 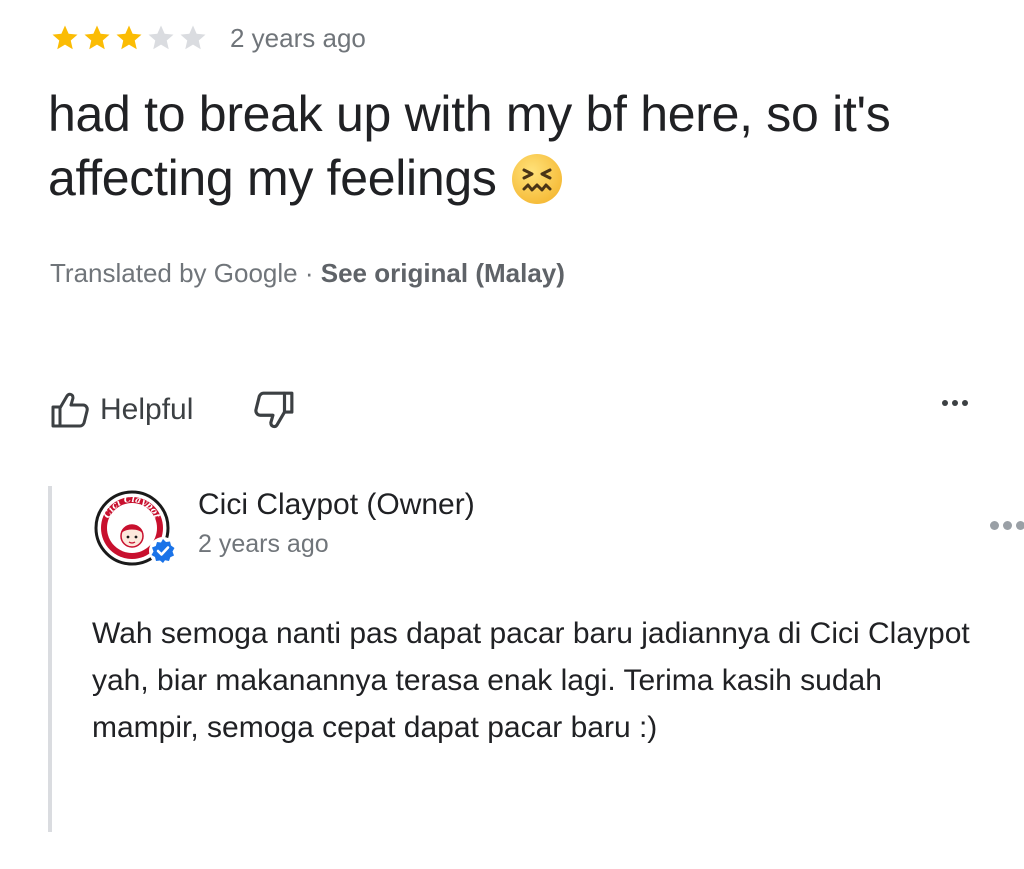 I want to click on owner-name: Cici Claypot (Owner), so click(x=336, y=505).